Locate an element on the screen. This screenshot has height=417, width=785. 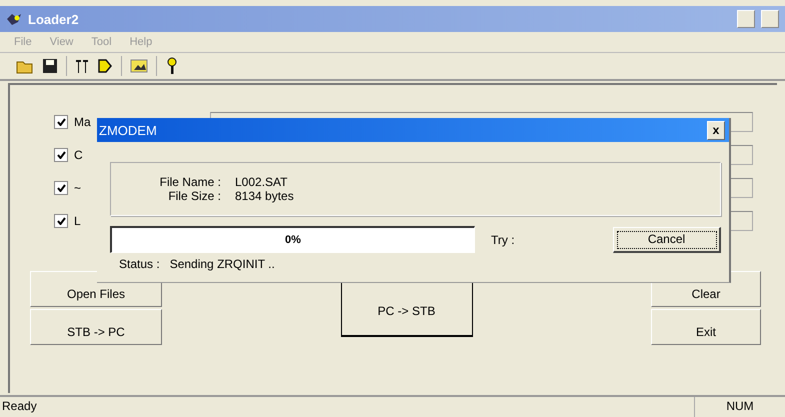
try-label: Try : is located at coordinates (503, 239).